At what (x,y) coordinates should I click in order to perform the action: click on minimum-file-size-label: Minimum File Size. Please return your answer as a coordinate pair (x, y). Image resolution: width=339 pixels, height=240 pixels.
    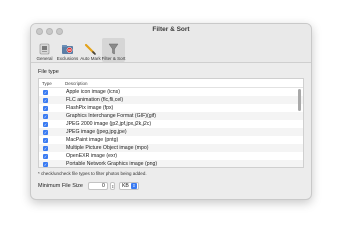
    Looking at the image, I should click on (60, 186).